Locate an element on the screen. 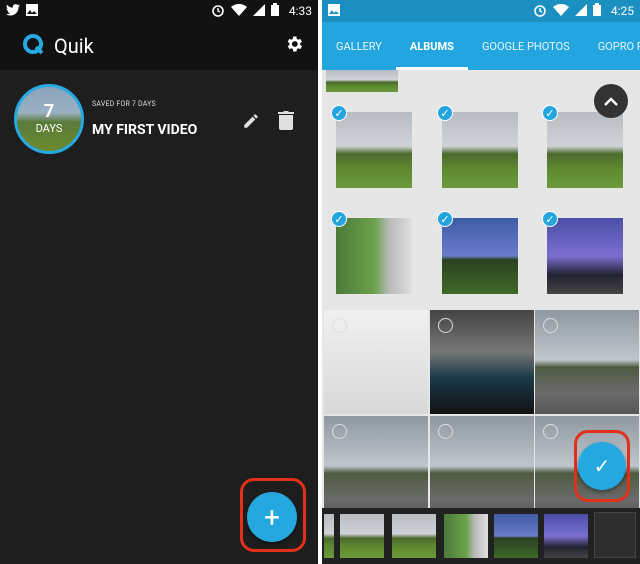 This screenshot has width=640, height=564. settings-gear-icon is located at coordinates (294, 46).